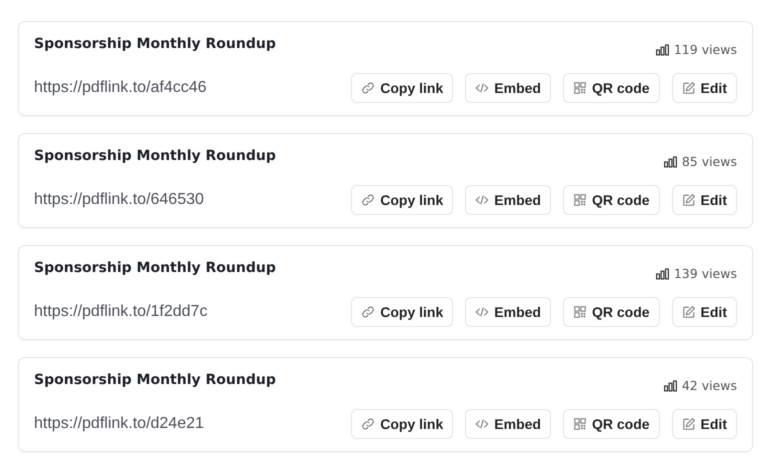  Describe the element at coordinates (120, 88) in the screenshot. I see `share-url: https://pdflink.to/af4cc46` at that location.